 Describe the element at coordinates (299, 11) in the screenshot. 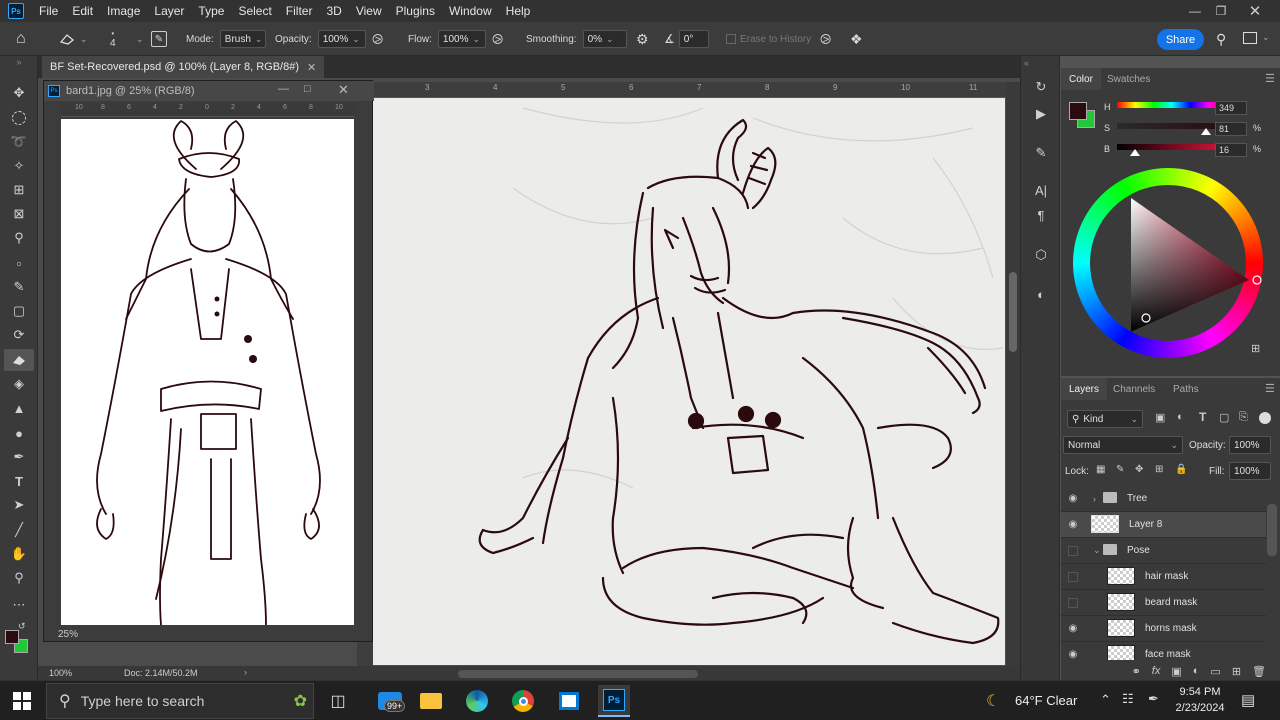

I see `menu-item-filter: Filter` at that location.